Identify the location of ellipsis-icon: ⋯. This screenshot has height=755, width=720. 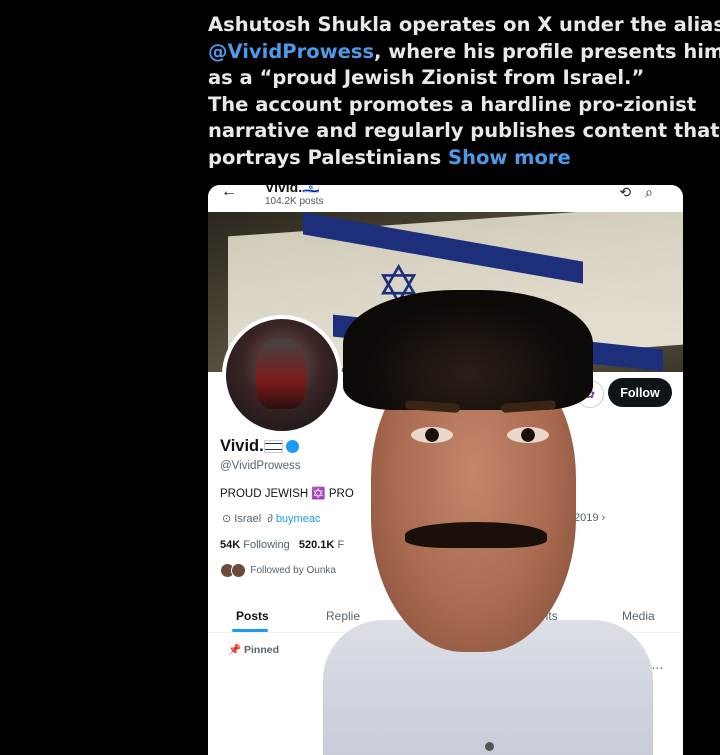
(657, 668).